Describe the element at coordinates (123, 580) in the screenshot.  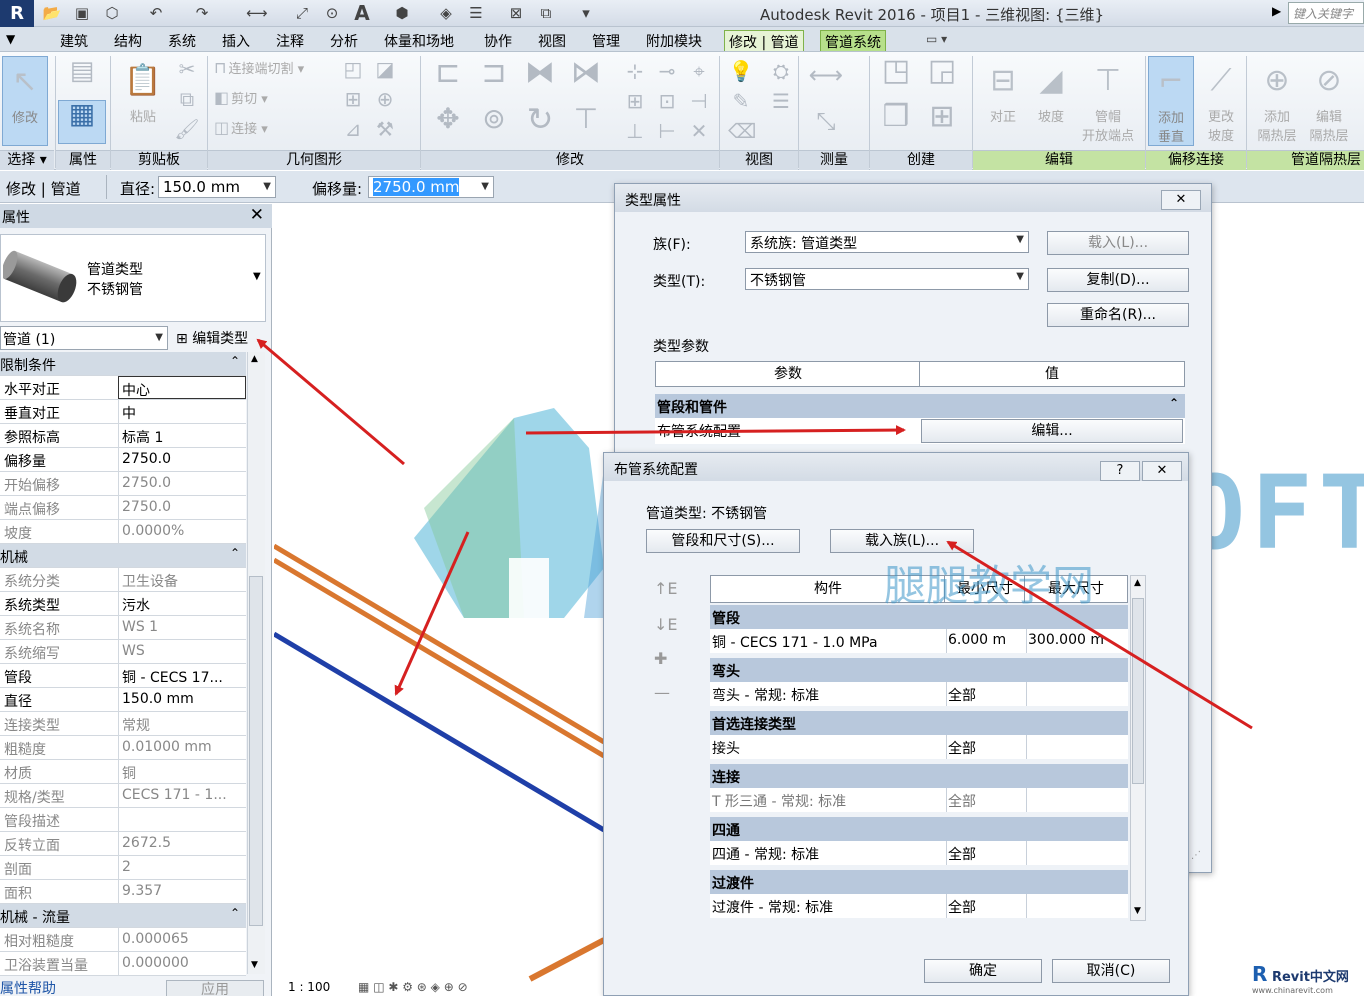
I see `property-row: 系统分类 卫生设备` at that location.